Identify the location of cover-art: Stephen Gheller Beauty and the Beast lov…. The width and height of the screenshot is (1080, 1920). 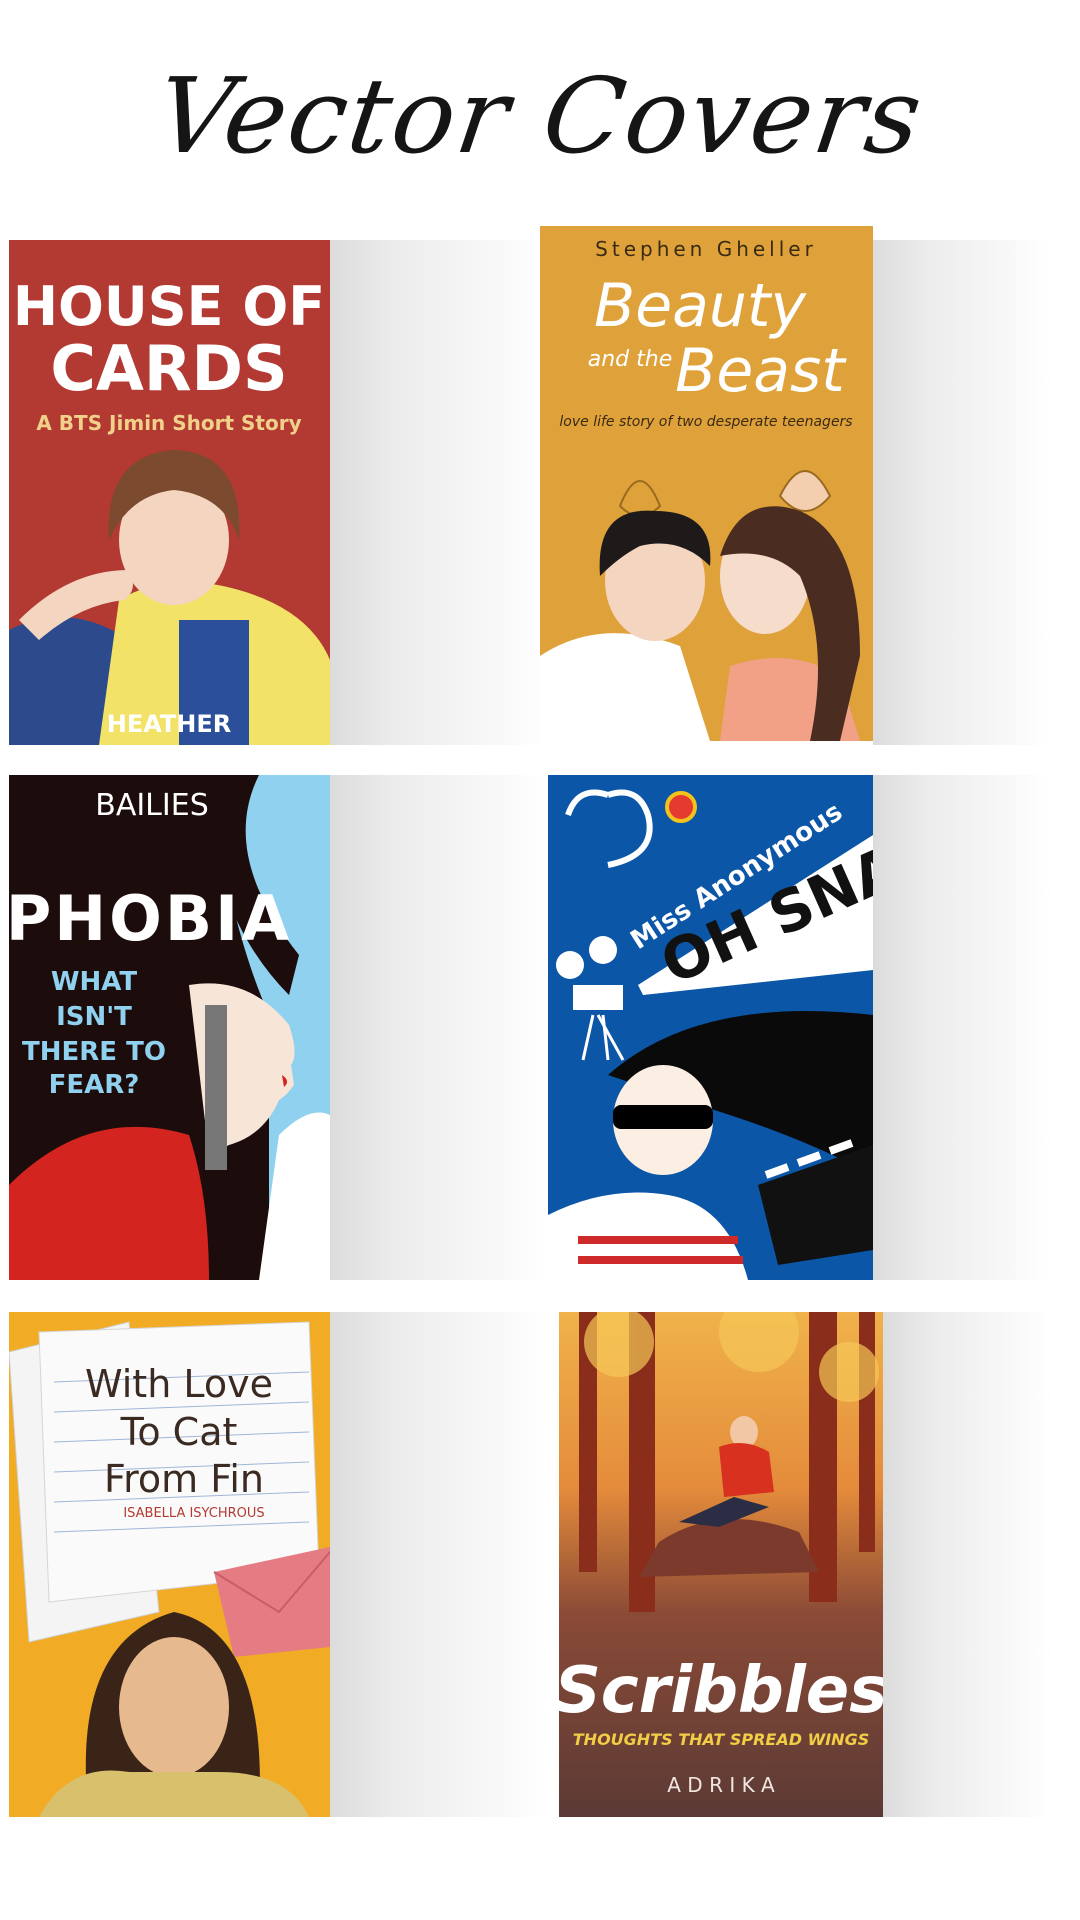
(706, 483).